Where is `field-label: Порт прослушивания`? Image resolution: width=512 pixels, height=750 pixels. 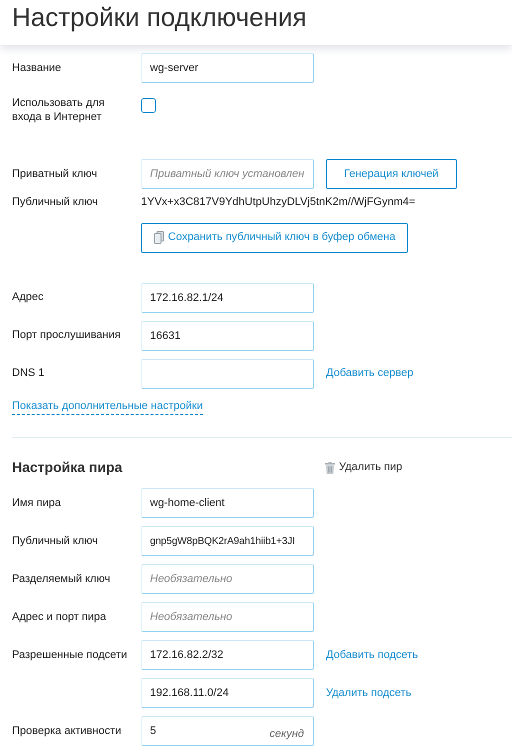
field-label: Порт прослушивания is located at coordinates (66, 335).